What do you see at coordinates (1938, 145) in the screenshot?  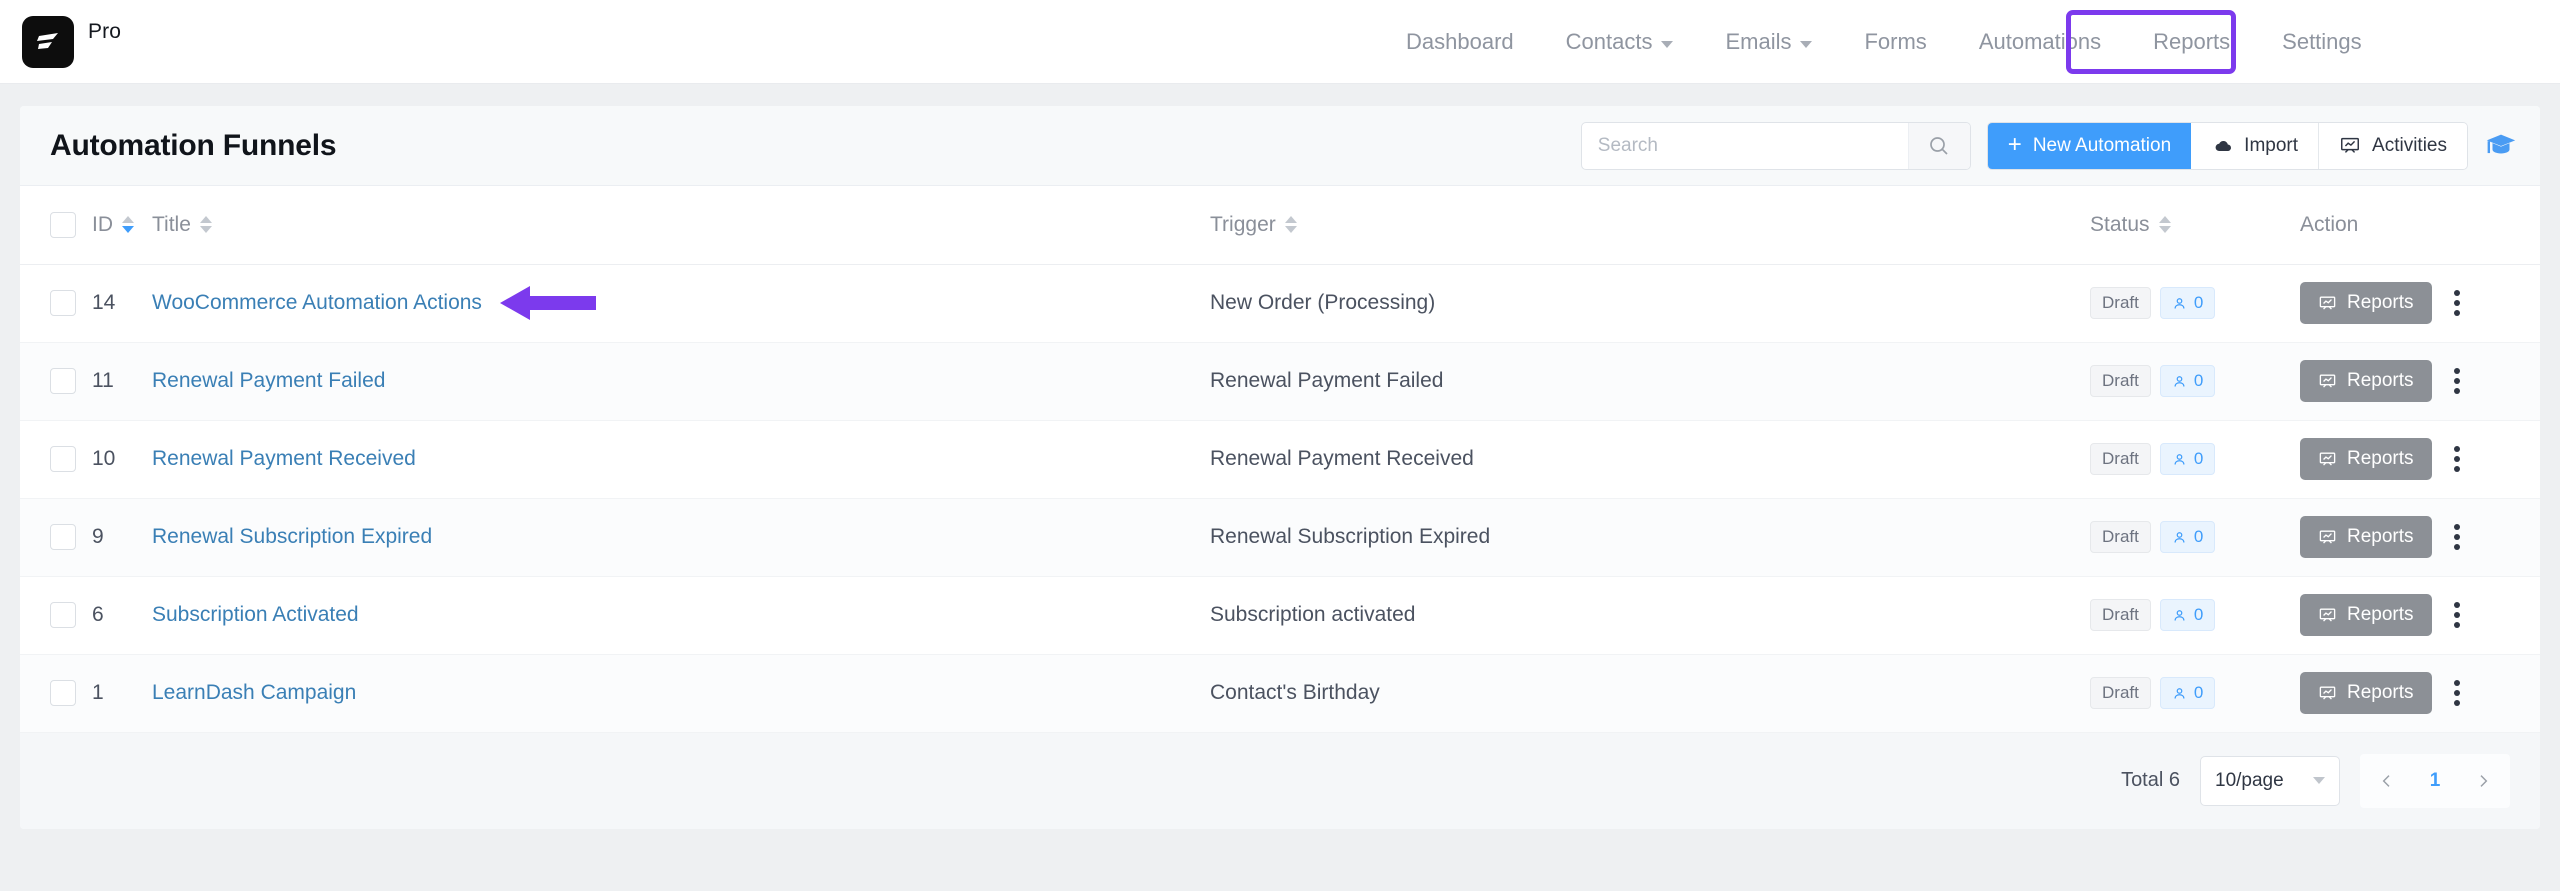 I see `search-button` at bounding box center [1938, 145].